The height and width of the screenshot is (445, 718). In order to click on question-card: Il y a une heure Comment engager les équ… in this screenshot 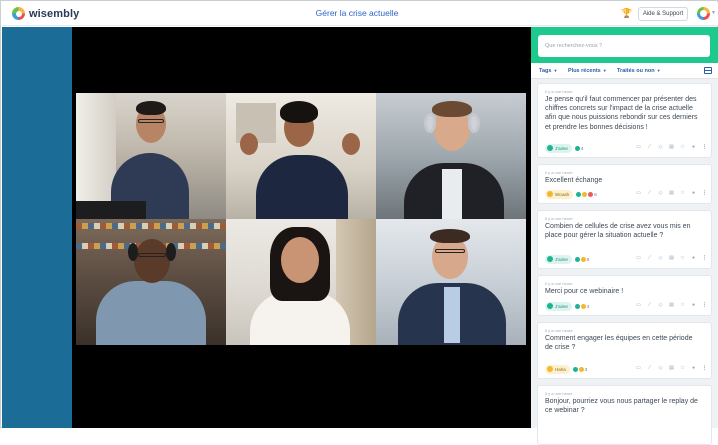, I will do `click(624, 350)`.